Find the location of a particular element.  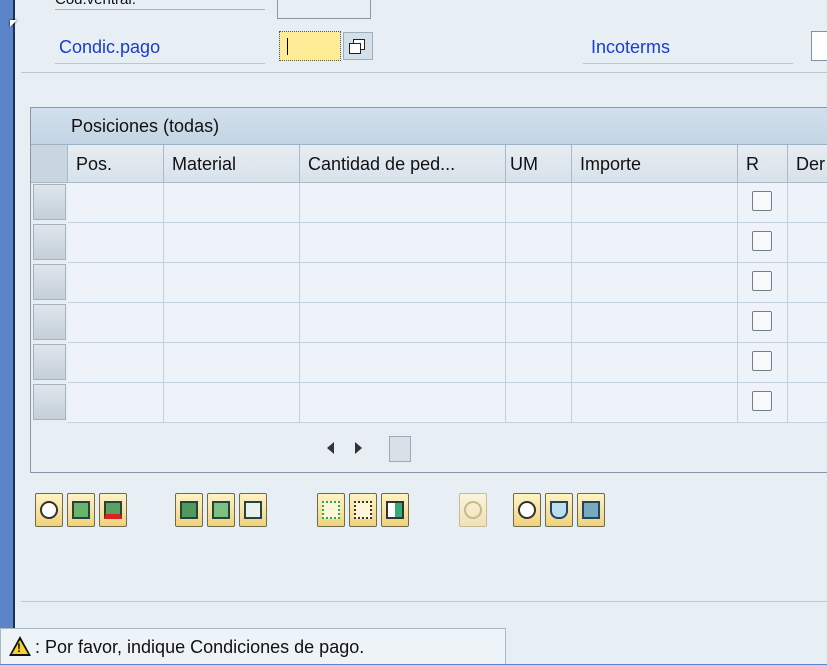

coins-icon is located at coordinates (473, 510).